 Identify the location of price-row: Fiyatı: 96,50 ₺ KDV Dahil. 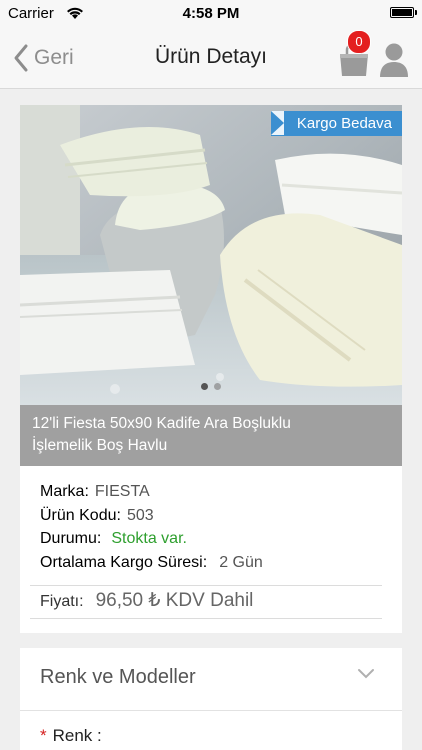
(146, 600).